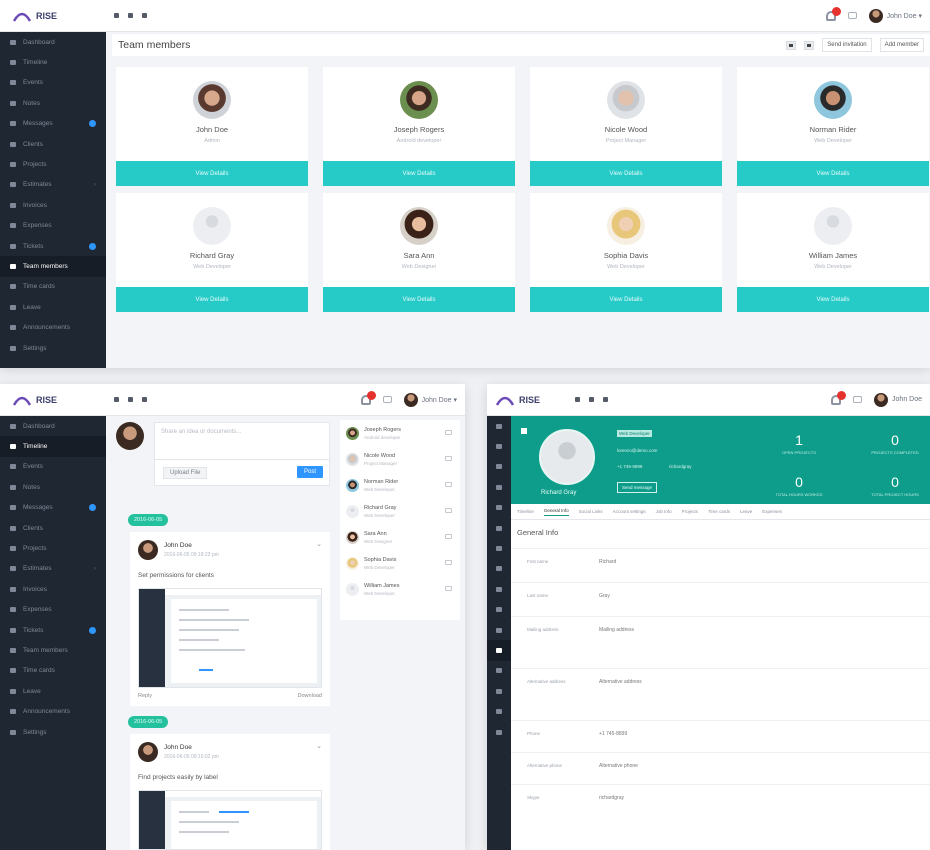 Image resolution: width=930 pixels, height=850 pixels. Describe the element at coordinates (618, 766) in the screenshot. I see `field-input: Alternative phone` at that location.